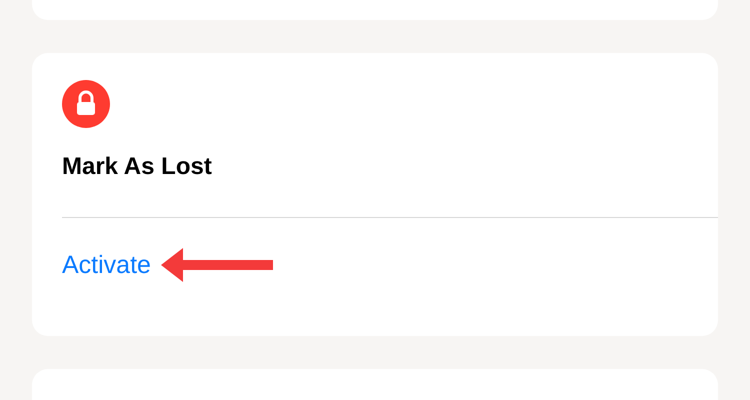  Describe the element at coordinates (137, 167) in the screenshot. I see `card-title: Mark As Lost` at that location.